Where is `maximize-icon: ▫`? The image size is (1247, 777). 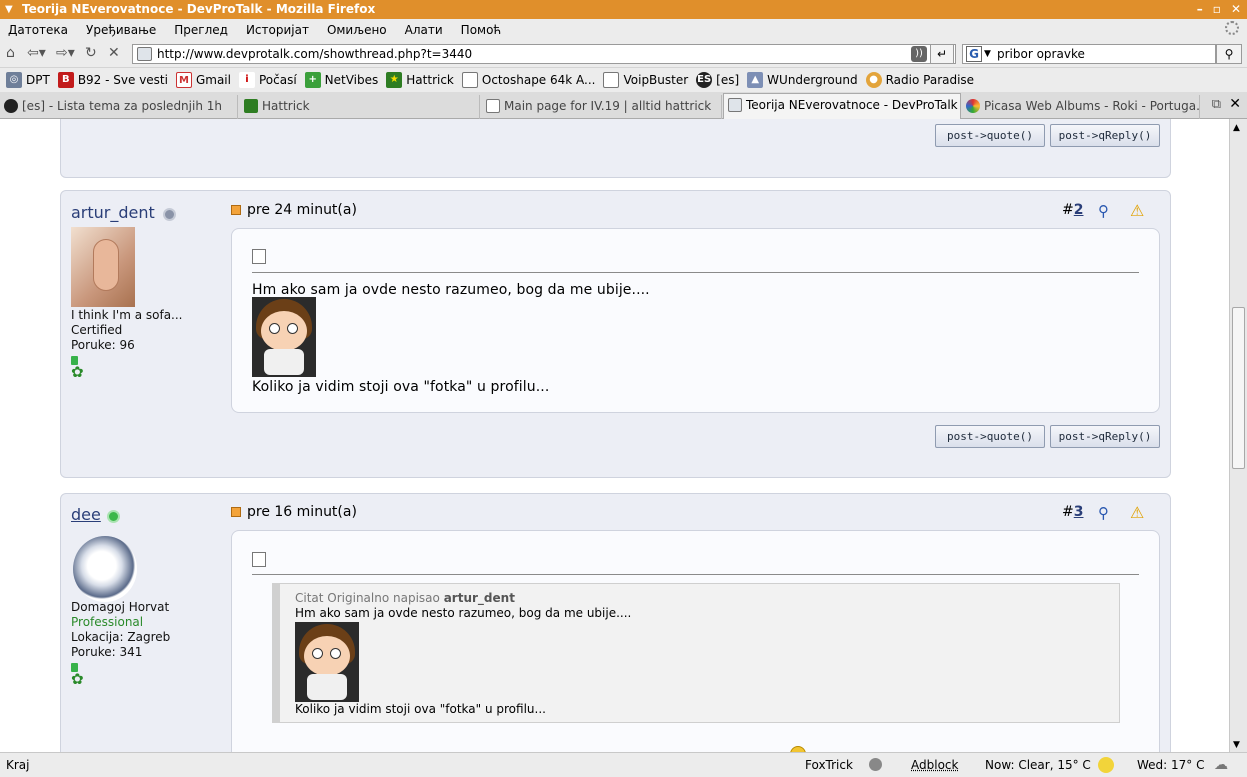 maximize-icon: ▫ is located at coordinates (1217, 9).